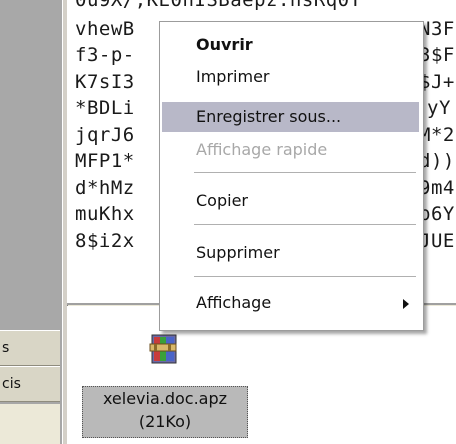  What do you see at coordinates (105, 108) in the screenshot?
I see `viewer-line: *BDLi` at bounding box center [105, 108].